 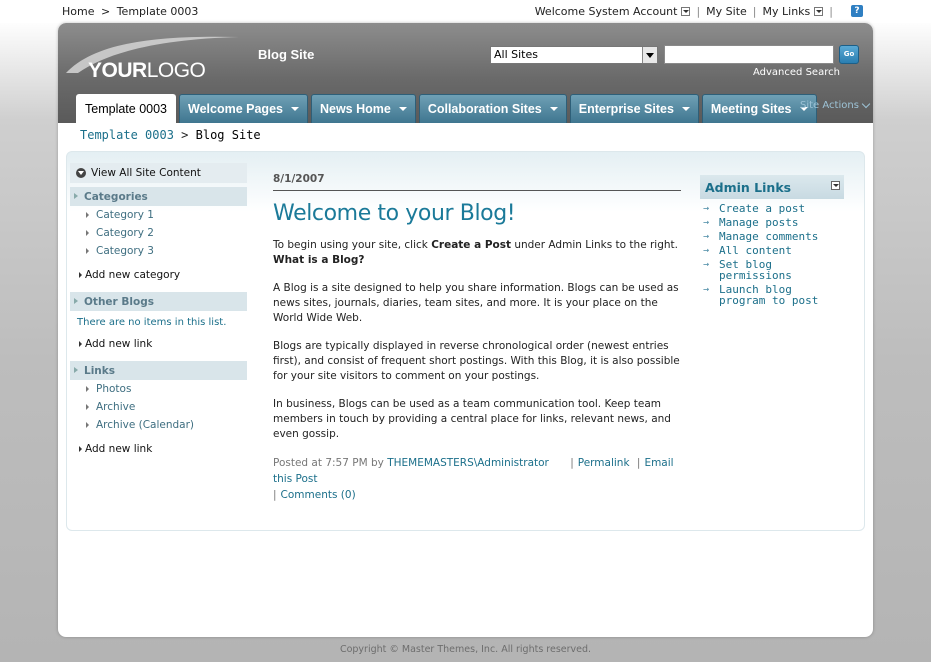 What do you see at coordinates (158, 389) in the screenshot?
I see `nav-item-photos: Photos` at bounding box center [158, 389].